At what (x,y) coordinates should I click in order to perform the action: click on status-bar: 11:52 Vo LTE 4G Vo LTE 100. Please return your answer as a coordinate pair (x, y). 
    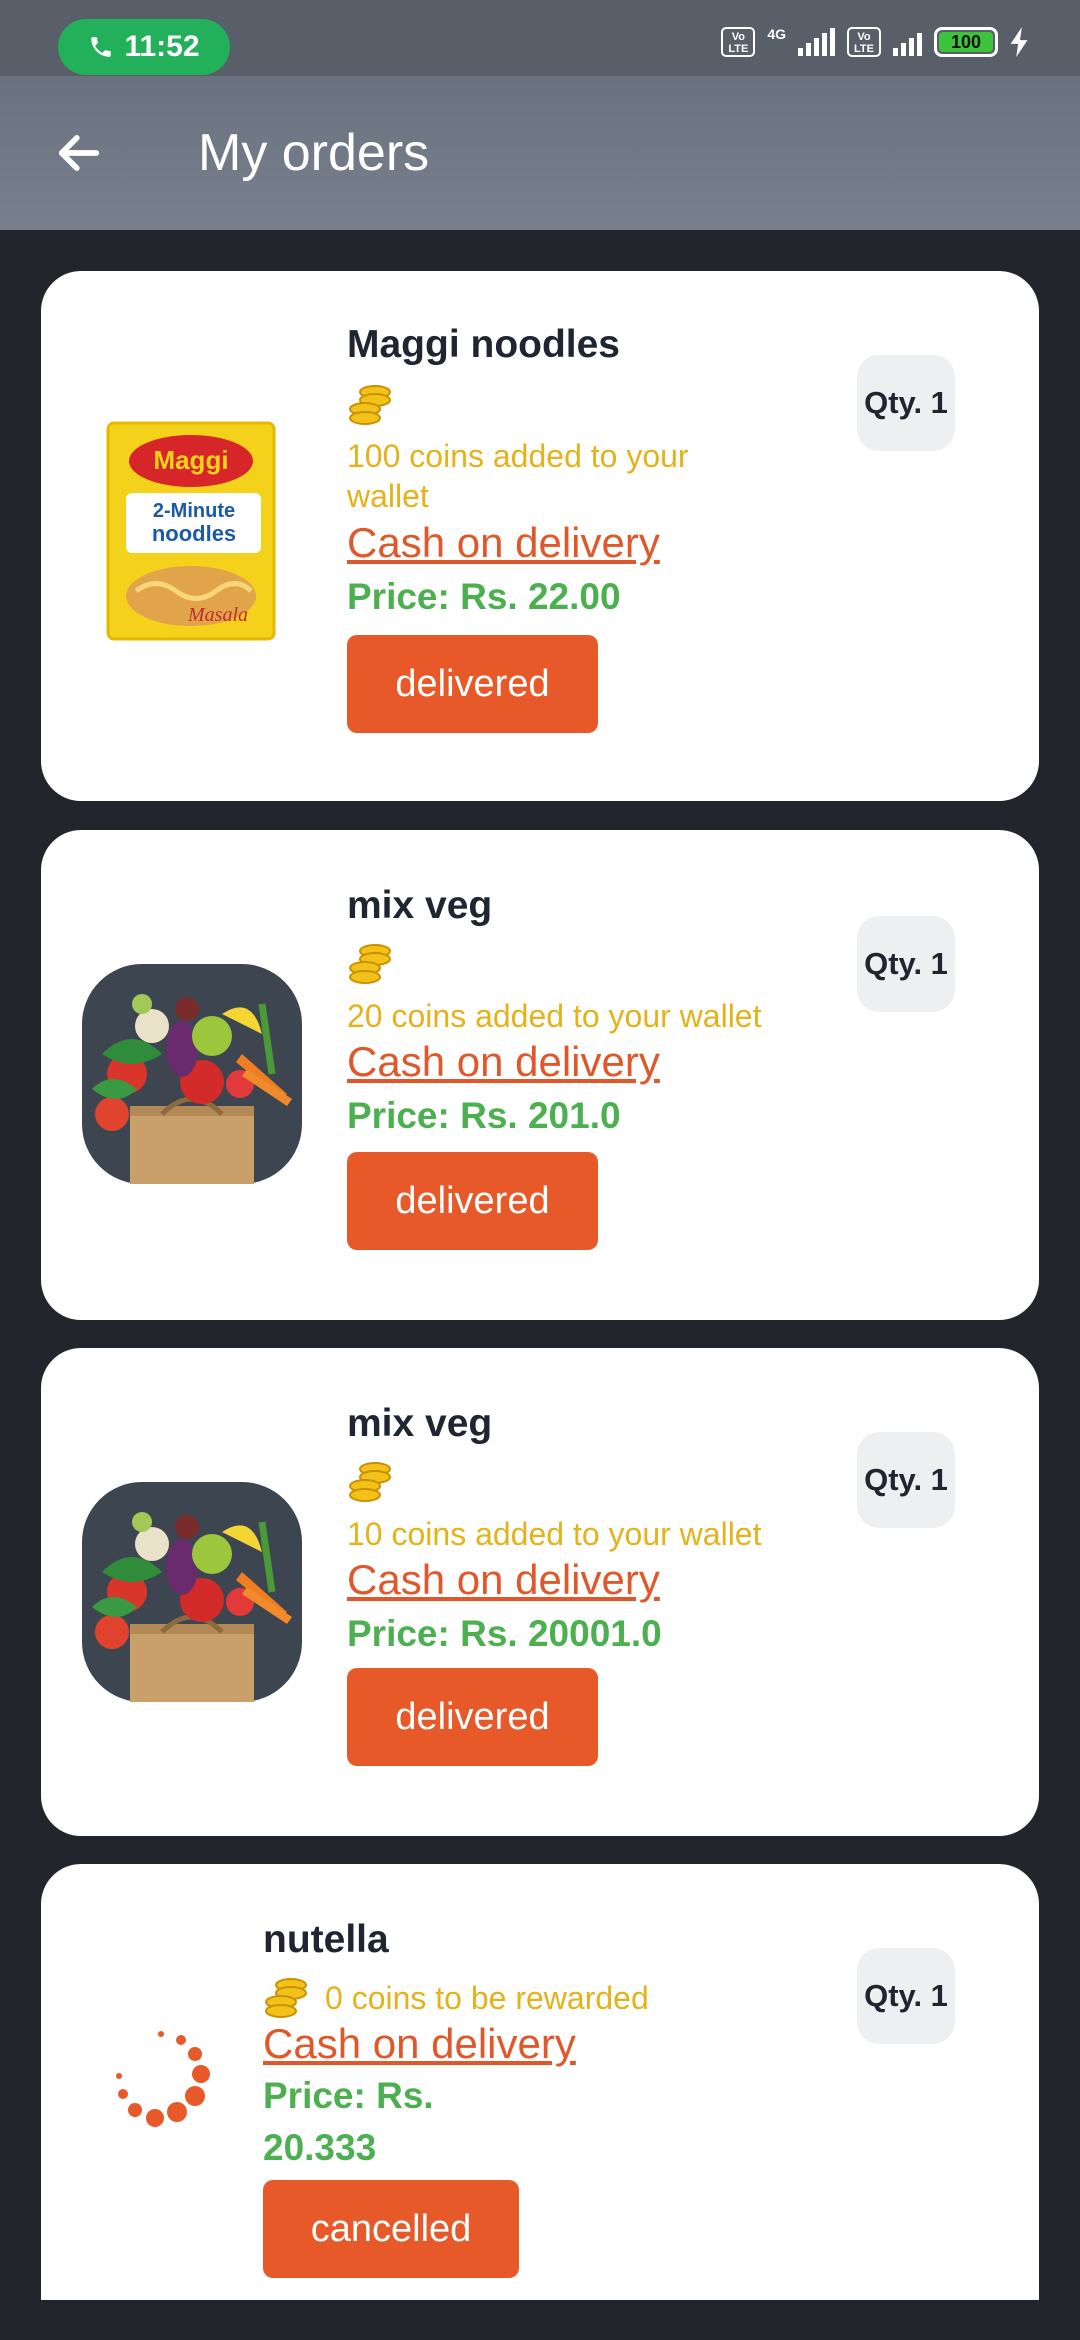
    Looking at the image, I should click on (540, 38).